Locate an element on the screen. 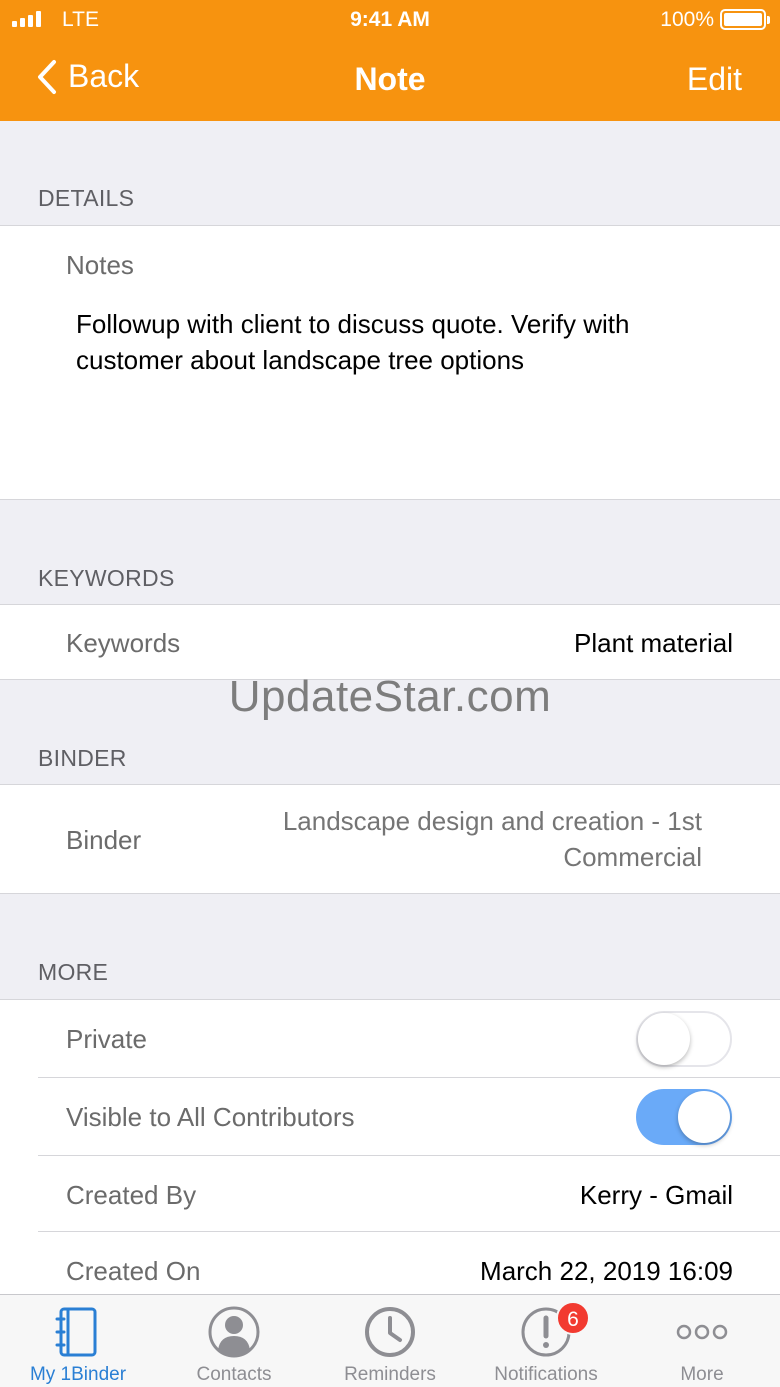 Image resolution: width=780 pixels, height=1387 pixels. private-row: Private is located at coordinates (390, 1039).